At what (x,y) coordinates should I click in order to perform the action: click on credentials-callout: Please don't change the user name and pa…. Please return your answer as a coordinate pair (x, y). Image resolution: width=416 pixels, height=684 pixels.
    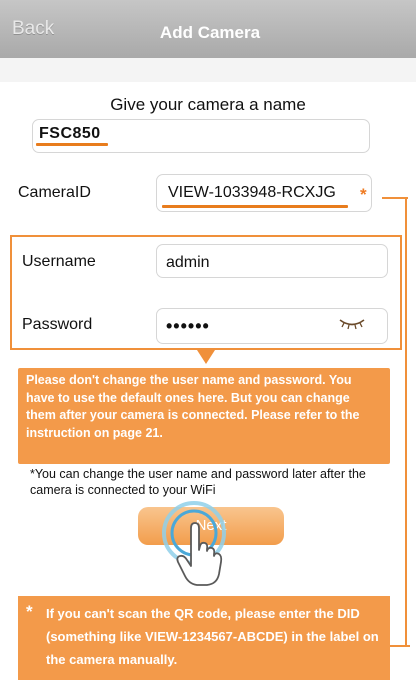
    Looking at the image, I should click on (204, 416).